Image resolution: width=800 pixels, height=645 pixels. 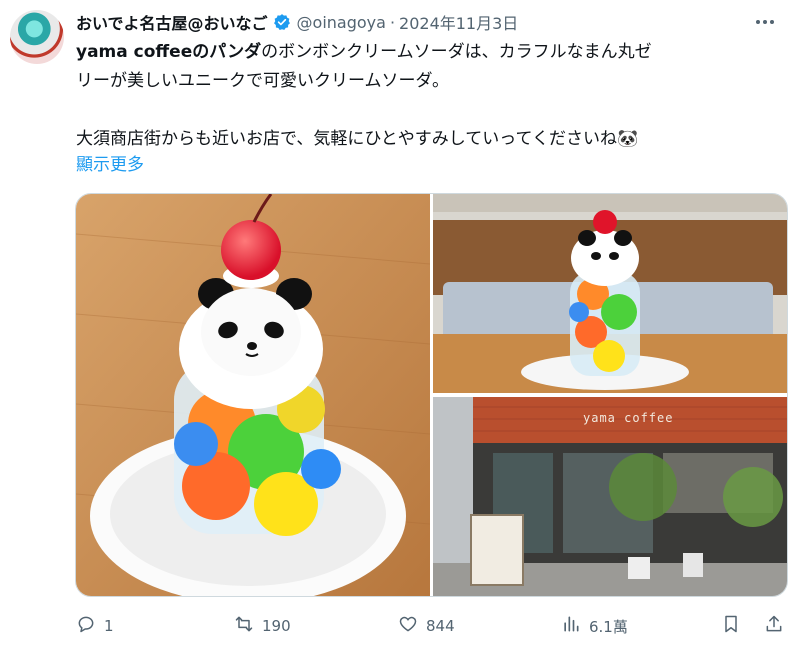 I want to click on tweet-line-1: yama coffeeのパンダのボンボンクリームソーダは、カラフルなまん丸ゼ, so click(x=426, y=52).